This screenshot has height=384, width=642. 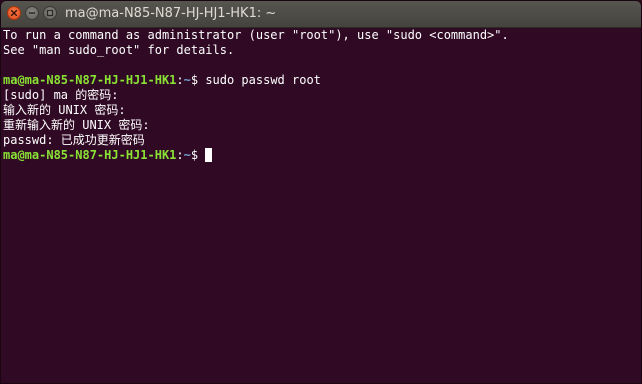 I want to click on output-line: 重新输入新的 UNIX 密码:, so click(x=76, y=125).